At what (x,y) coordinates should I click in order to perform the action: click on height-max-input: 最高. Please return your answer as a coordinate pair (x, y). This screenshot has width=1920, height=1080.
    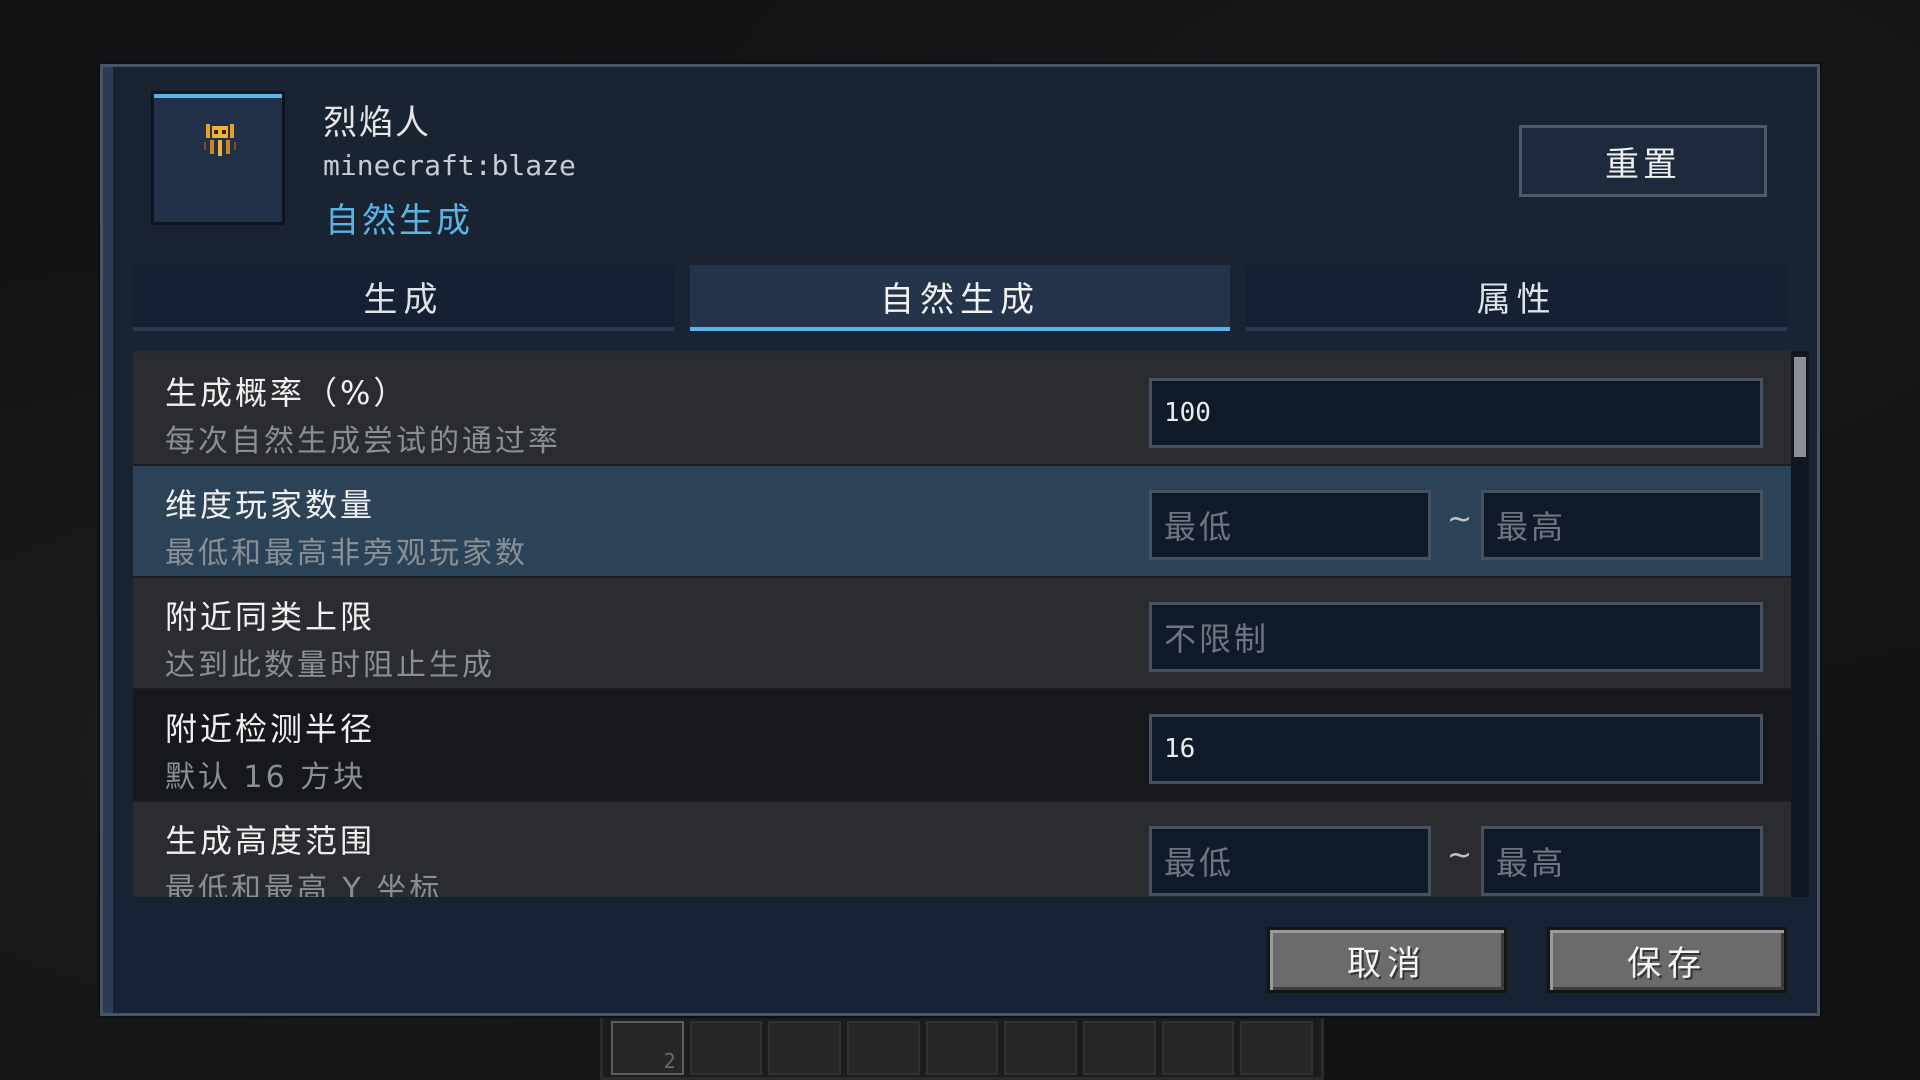
    Looking at the image, I should click on (1622, 861).